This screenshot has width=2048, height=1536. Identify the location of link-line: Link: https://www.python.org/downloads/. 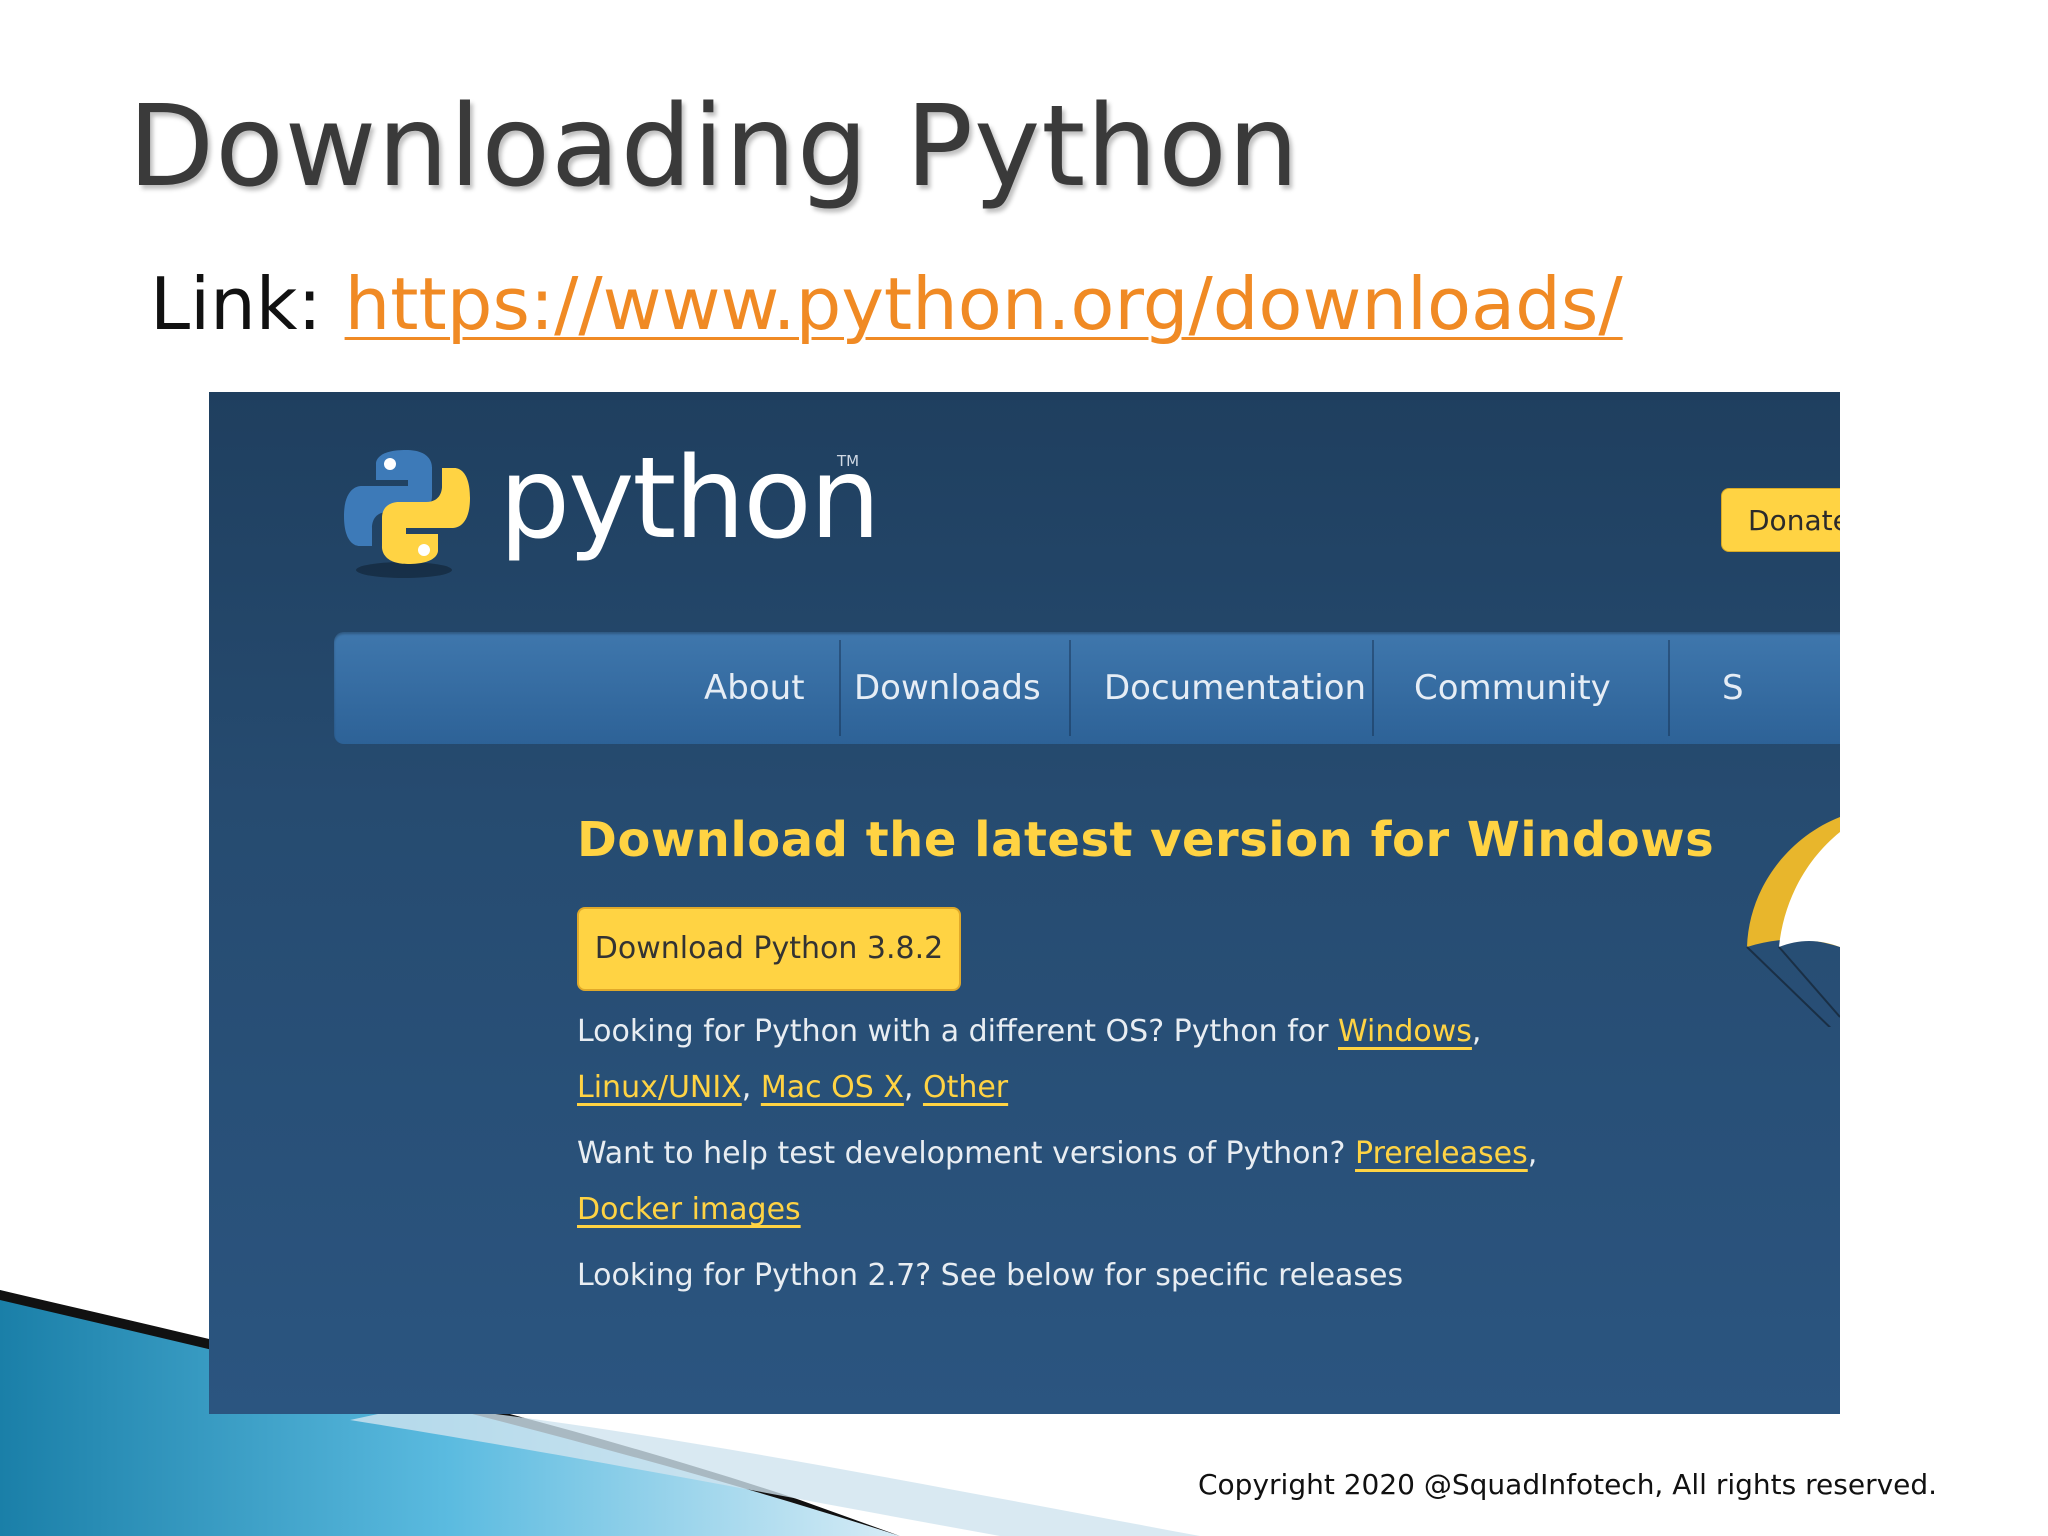
(886, 304).